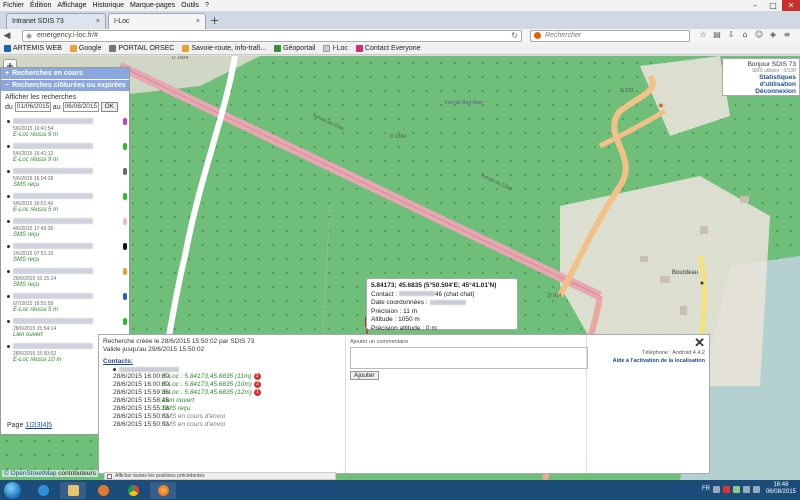  Describe the element at coordinates (364, 375) in the screenshot. I see `add-comment-button: Ajouter` at that location.